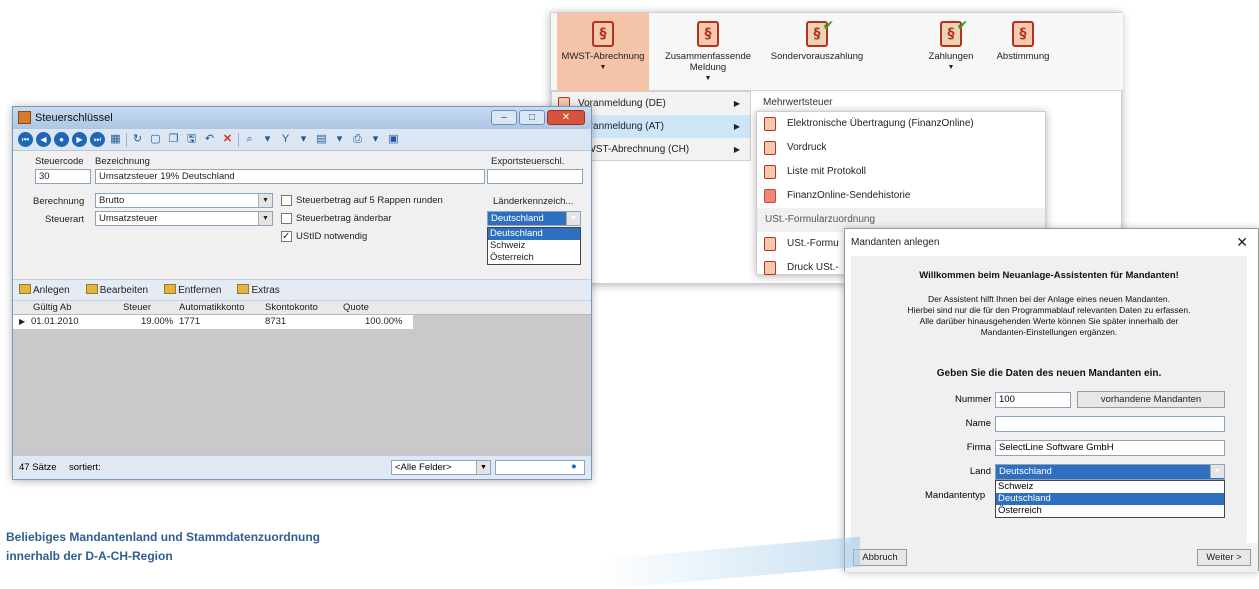  What do you see at coordinates (901, 124) in the screenshot?
I see `submenu-item-elektronische-uebertragung: Elektronische Übertragung (FinanzOnline)` at bounding box center [901, 124].